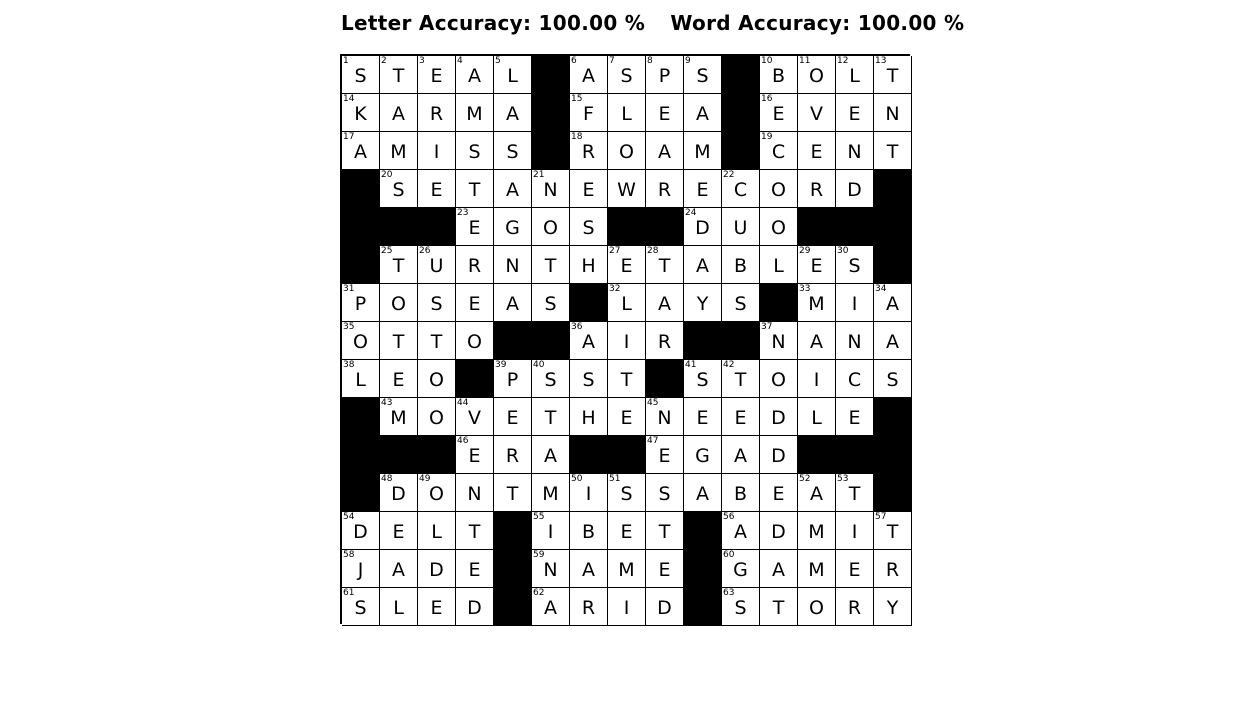 The width and height of the screenshot is (1250, 710). What do you see at coordinates (361, 379) in the screenshot?
I see `grid-cell: 38 L` at bounding box center [361, 379].